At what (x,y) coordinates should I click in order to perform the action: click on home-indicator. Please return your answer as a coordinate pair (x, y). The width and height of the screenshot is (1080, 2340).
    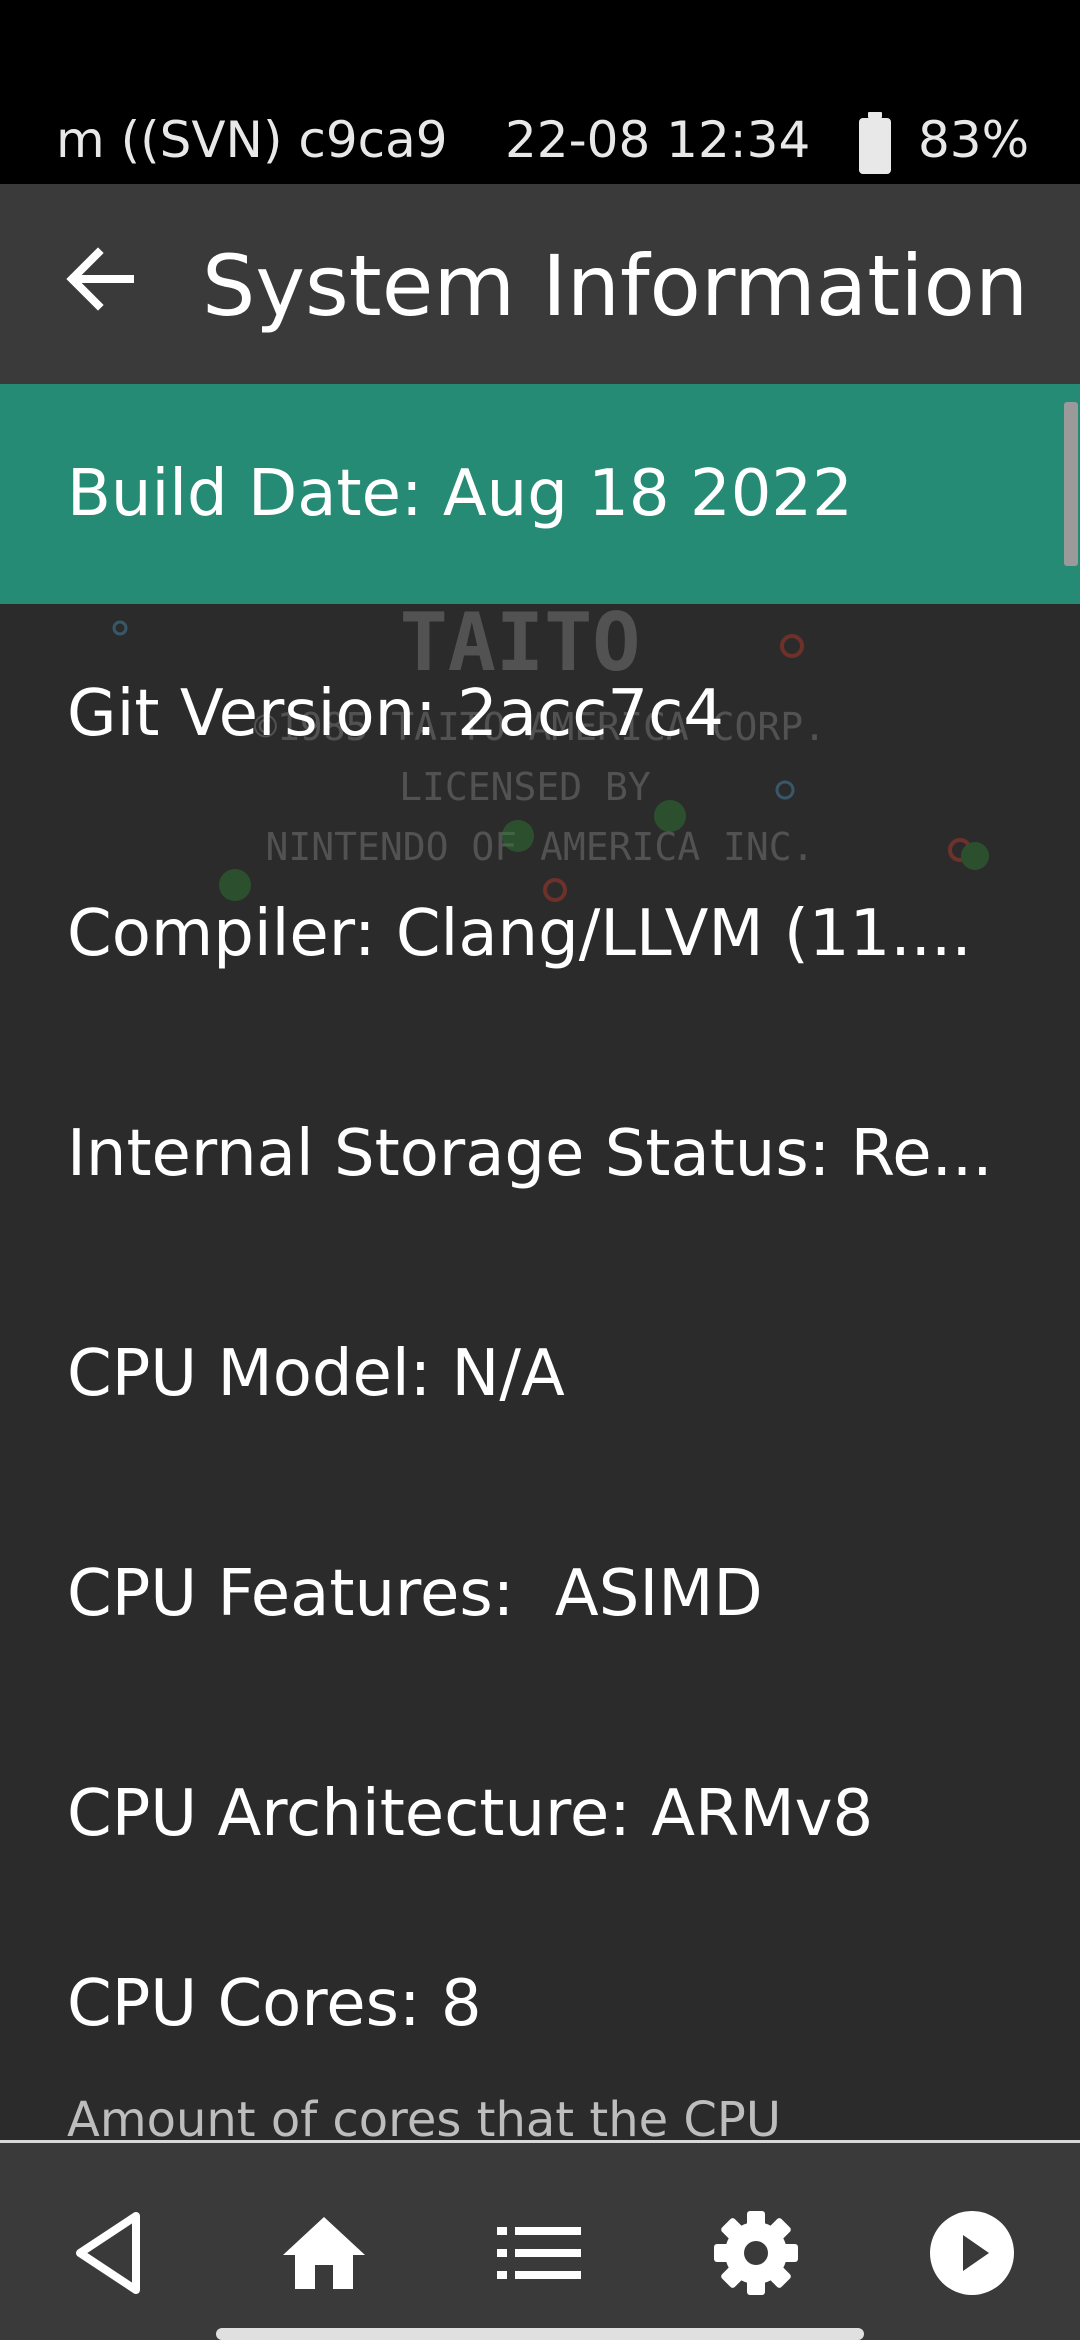
    Looking at the image, I should click on (540, 2334).